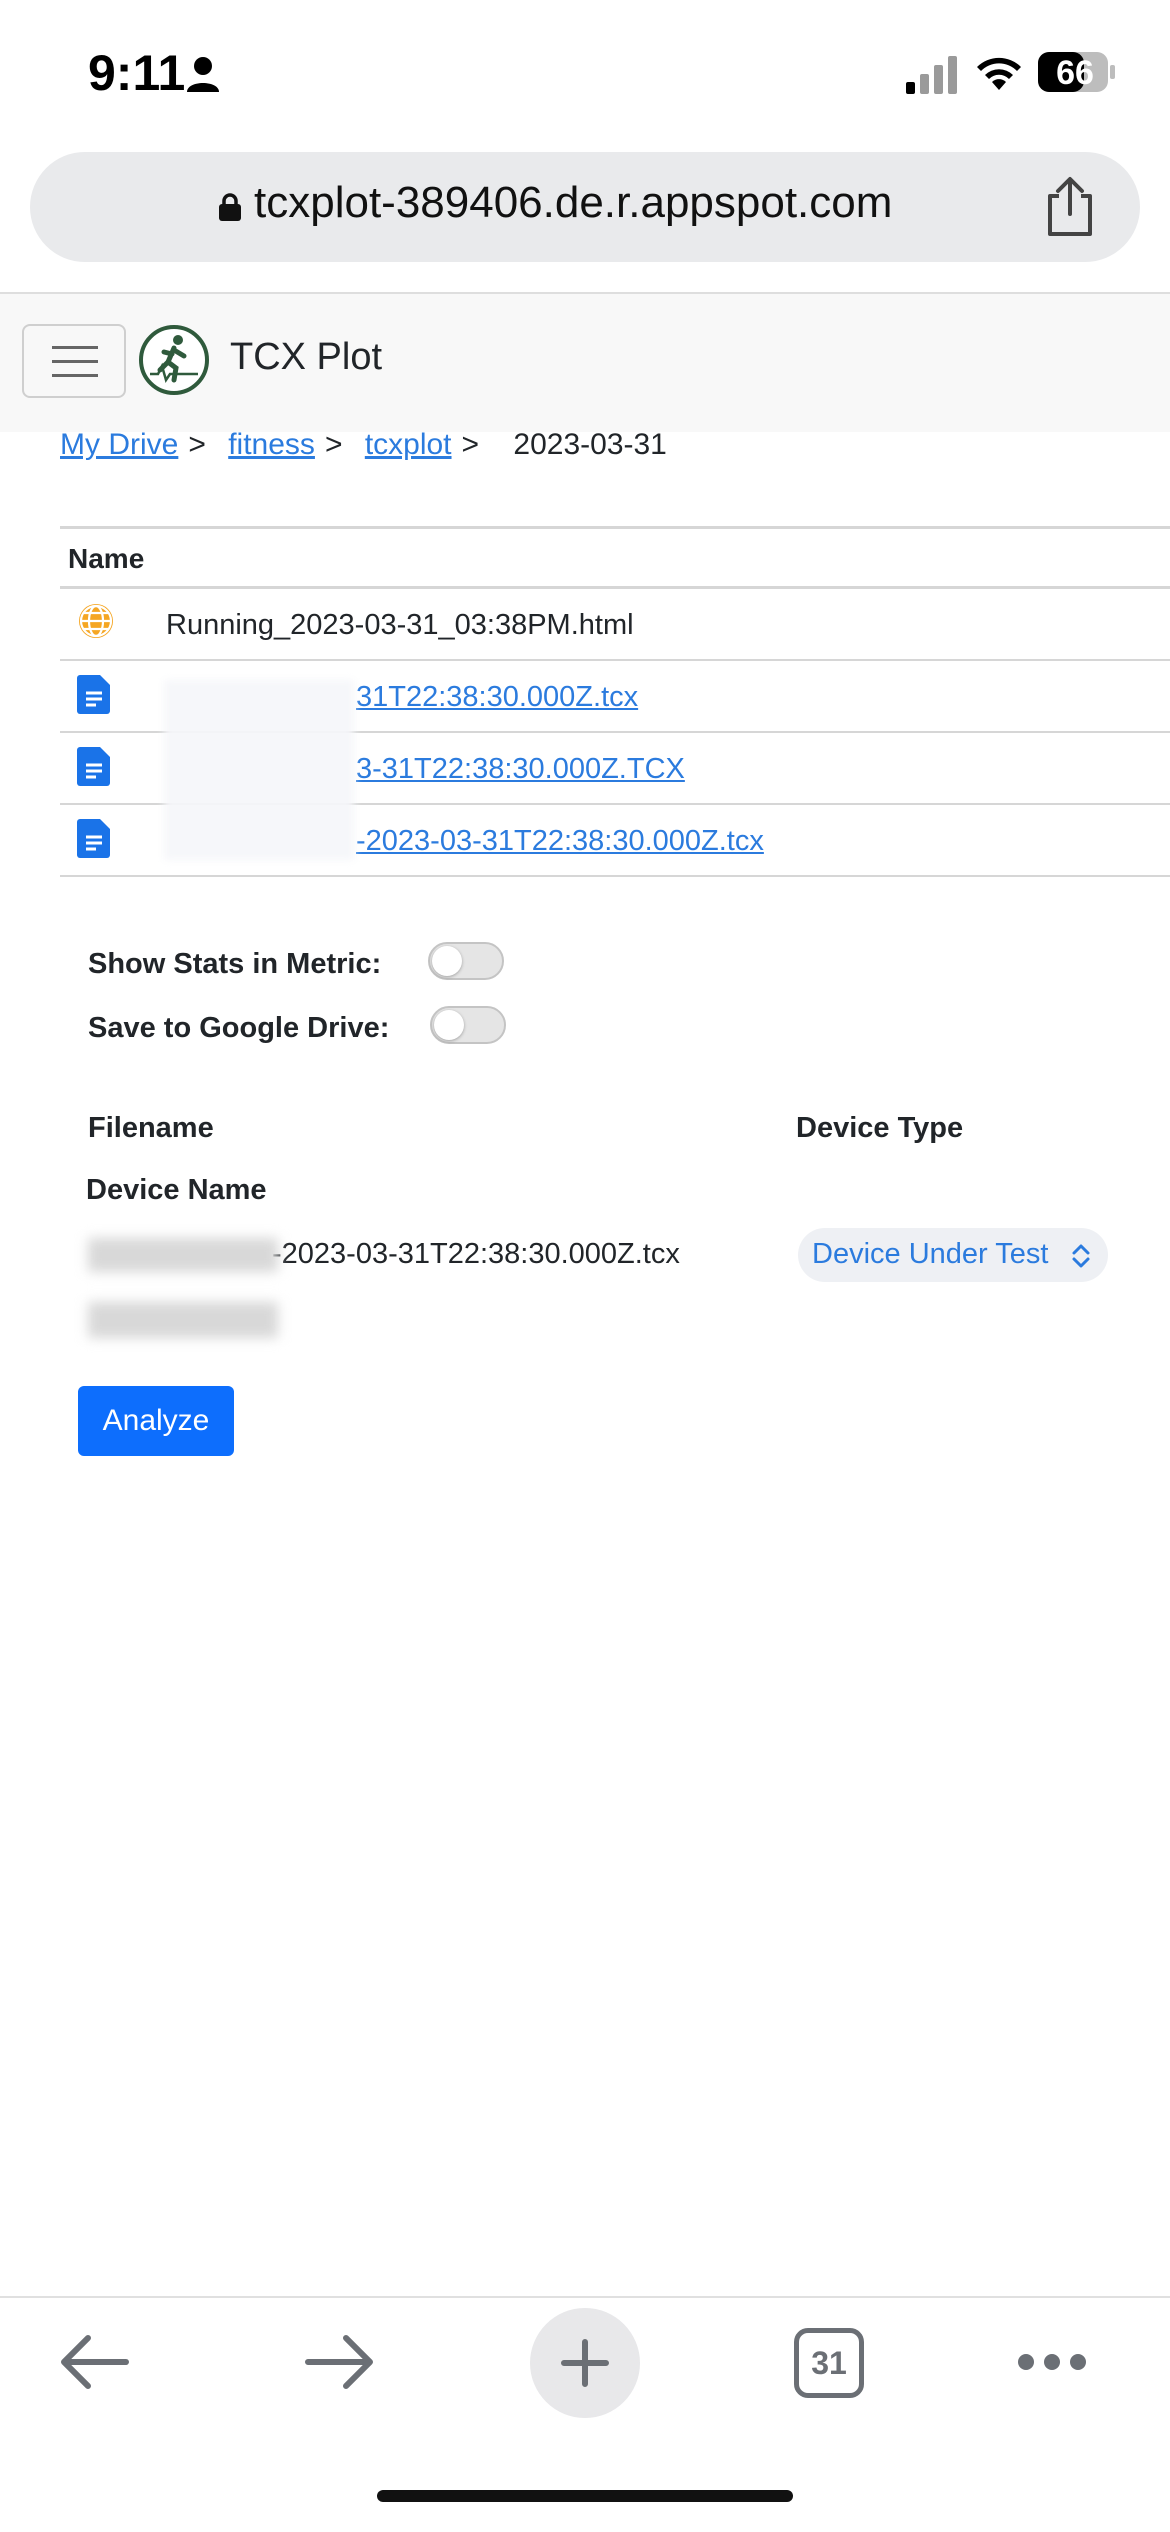 The image size is (1170, 2532). I want to click on breadcrumb-tcxplot: tcxplot, so click(408, 444).